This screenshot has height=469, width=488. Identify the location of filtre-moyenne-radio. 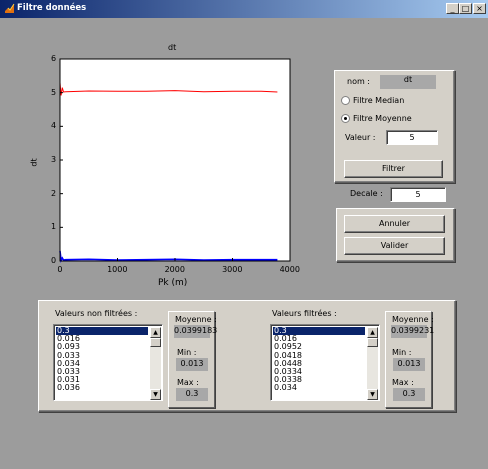
(345, 118).